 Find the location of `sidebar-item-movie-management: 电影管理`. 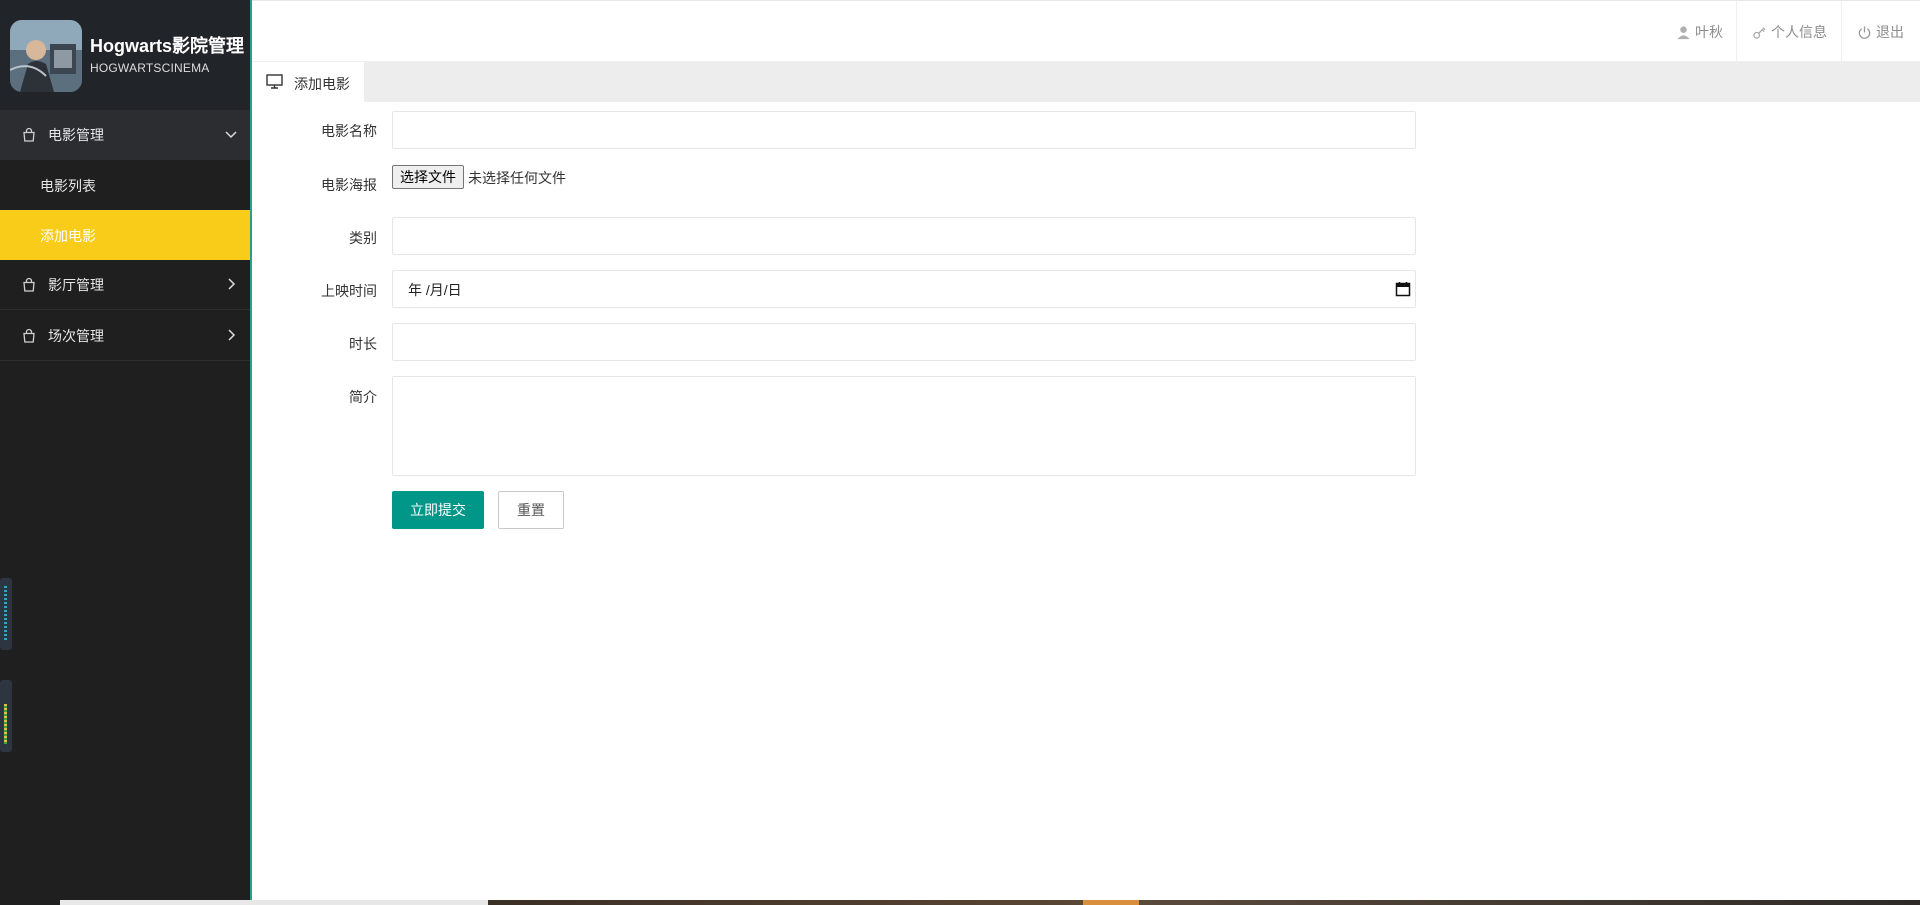

sidebar-item-movie-management: 电影管理 is located at coordinates (125, 135).